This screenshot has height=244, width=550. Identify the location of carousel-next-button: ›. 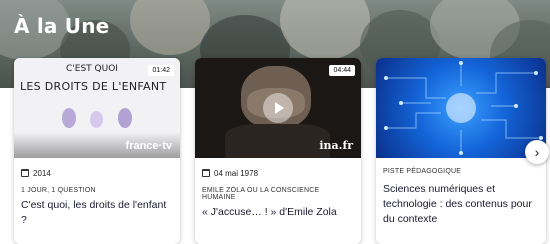
(537, 152).